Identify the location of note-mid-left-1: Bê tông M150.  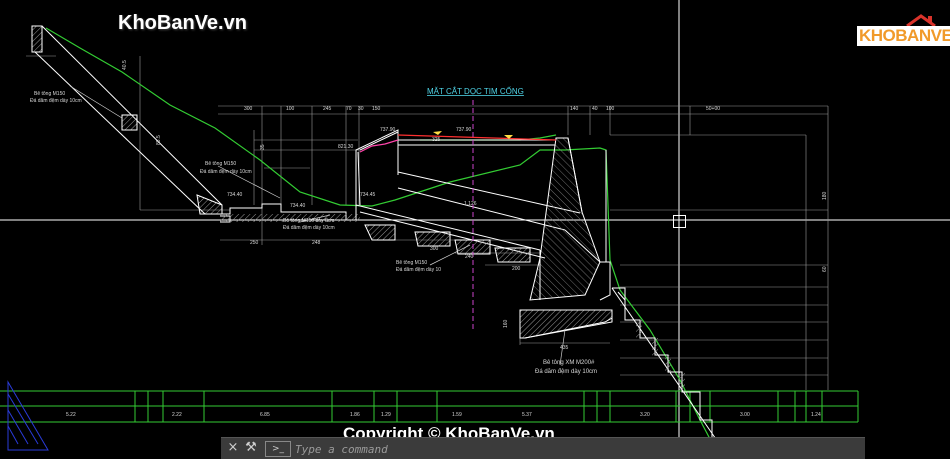
(220, 164).